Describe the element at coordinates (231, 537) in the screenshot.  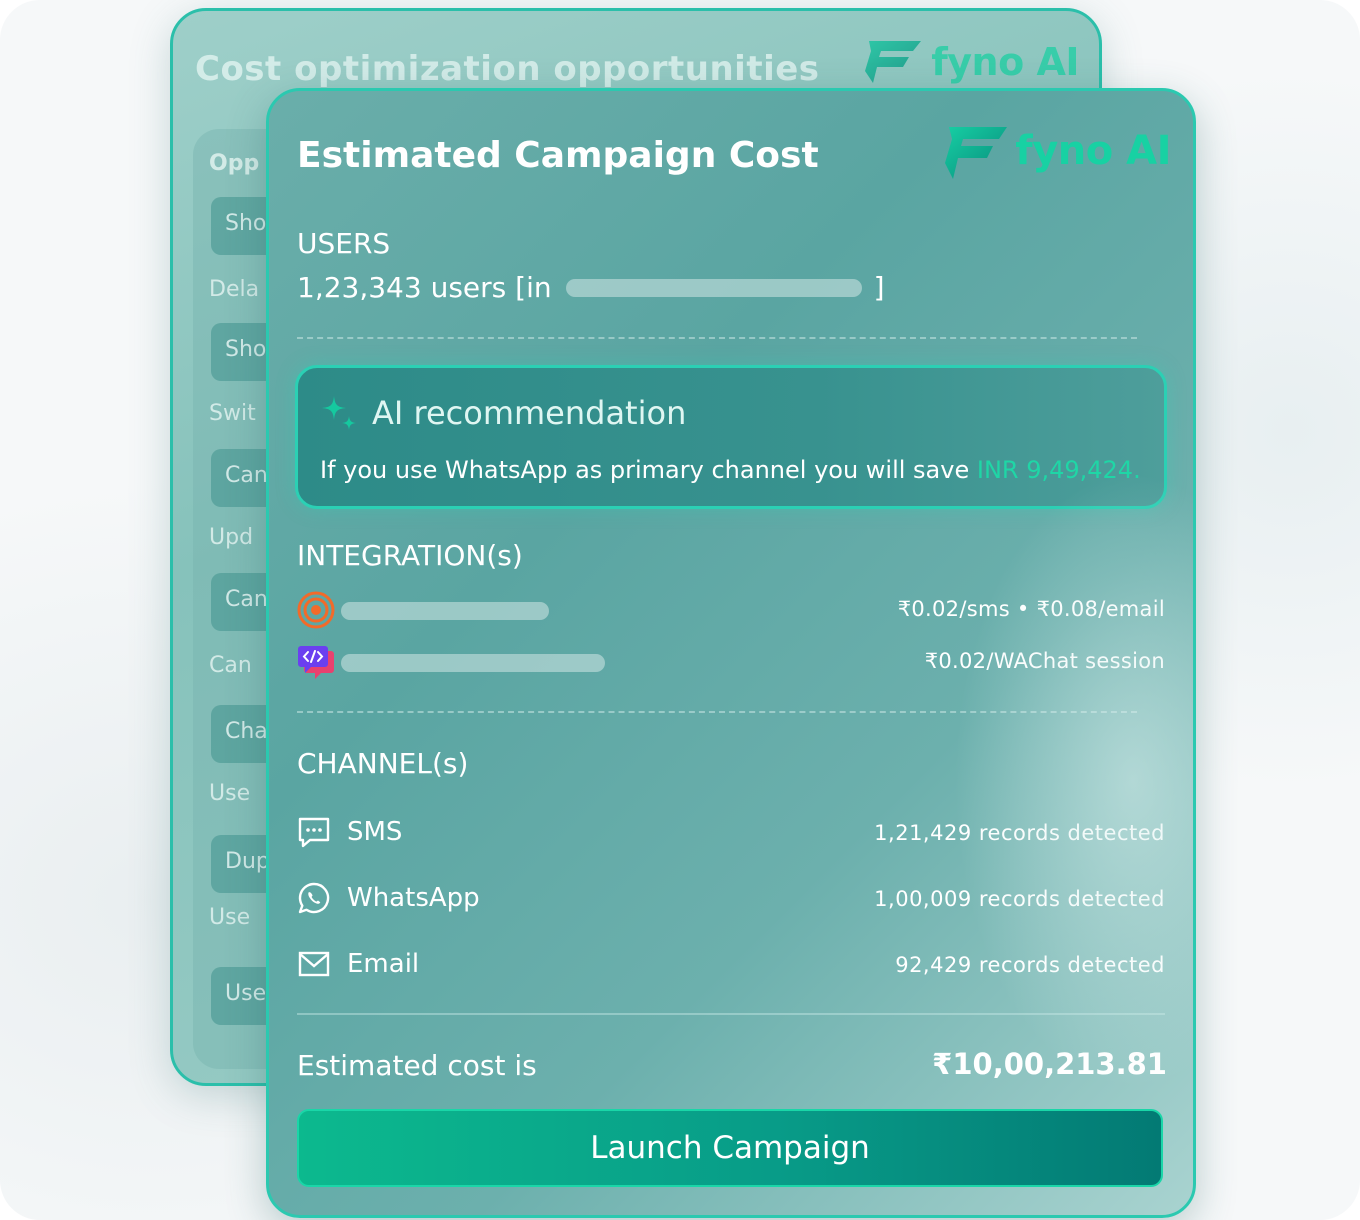
I see `opportunity-desc: Upd` at that location.